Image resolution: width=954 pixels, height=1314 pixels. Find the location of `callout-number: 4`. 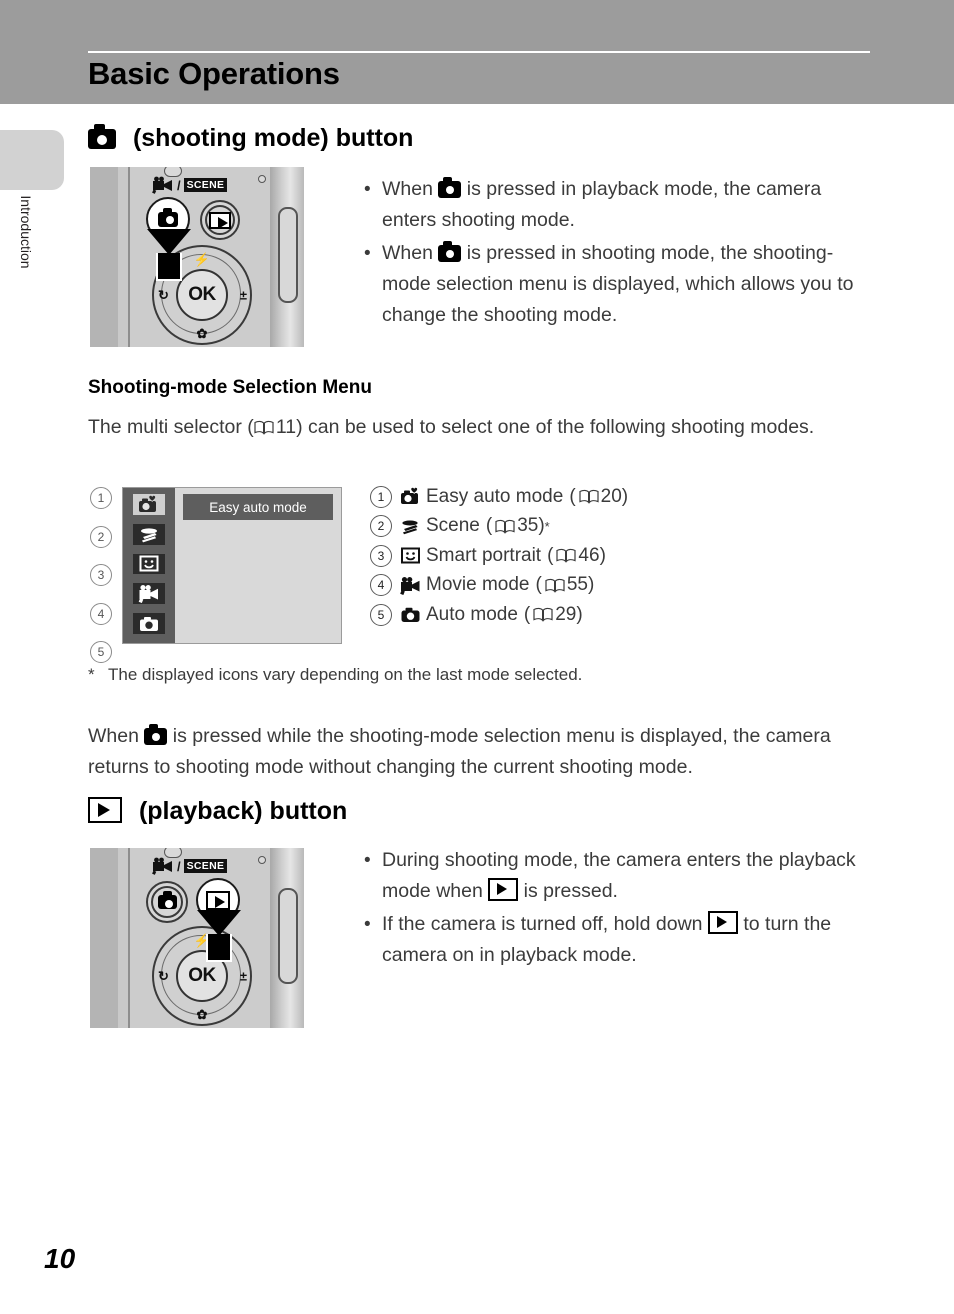

callout-number: 4 is located at coordinates (101, 613).